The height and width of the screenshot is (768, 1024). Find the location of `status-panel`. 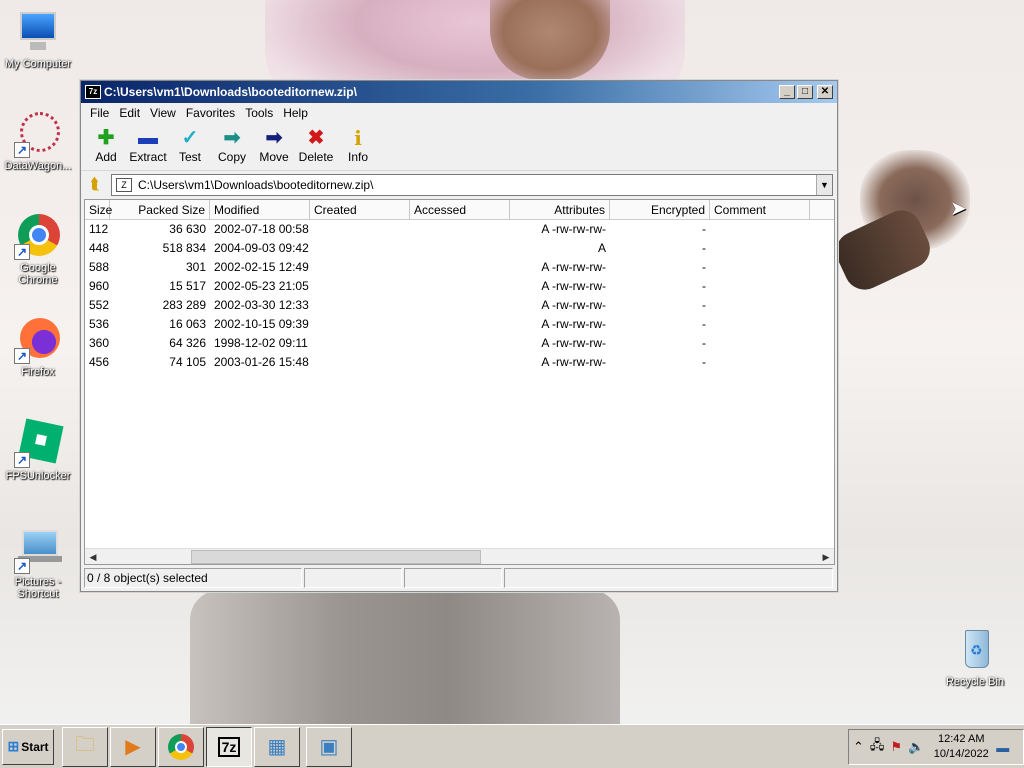

status-panel is located at coordinates (453, 578).